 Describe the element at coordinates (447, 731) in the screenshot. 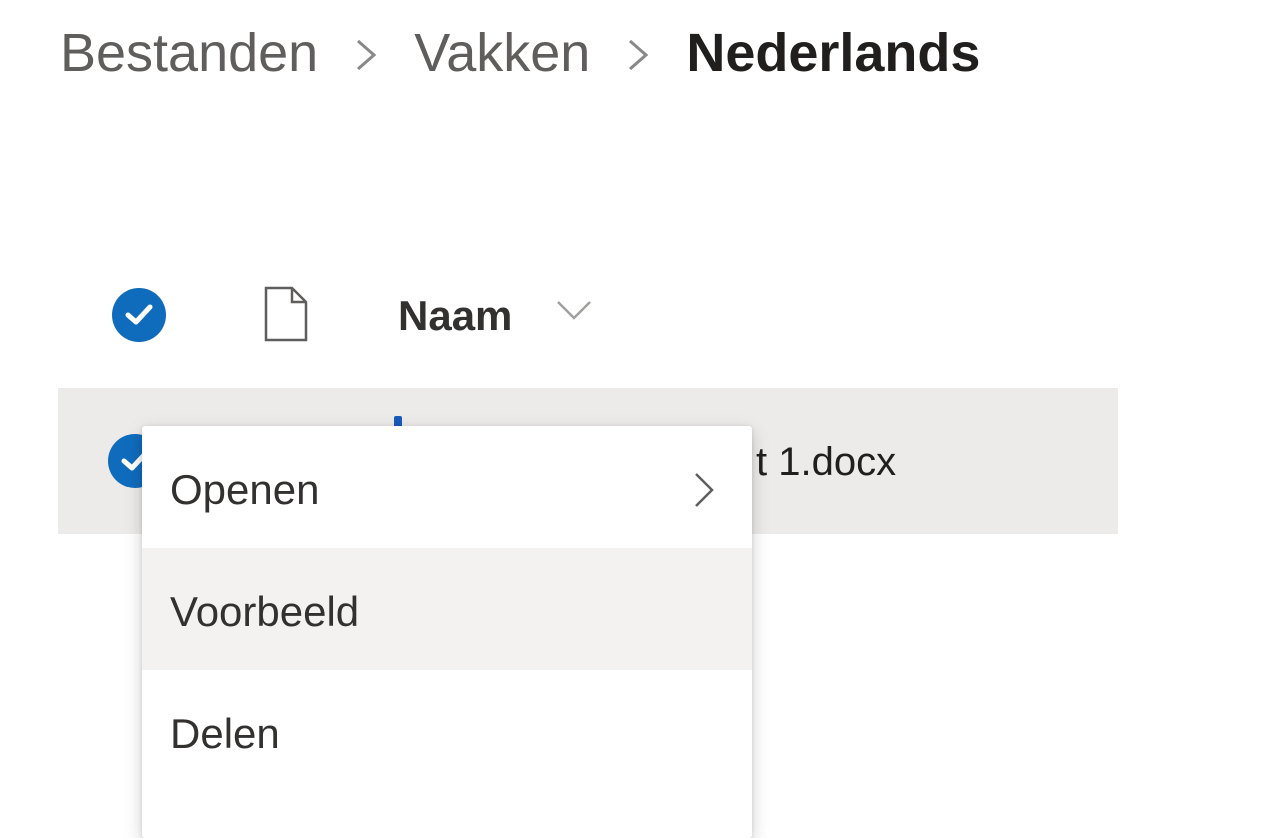

I see `menu-item-delen: Delen` at that location.